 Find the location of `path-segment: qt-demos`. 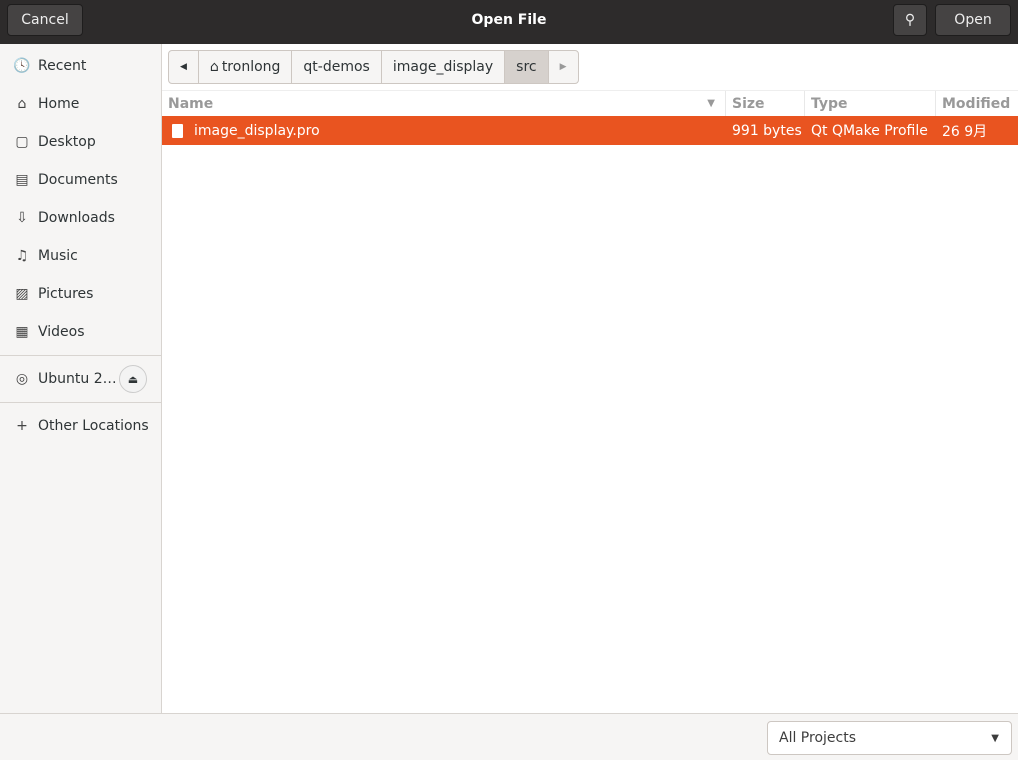

path-segment: qt-demos is located at coordinates (337, 67).